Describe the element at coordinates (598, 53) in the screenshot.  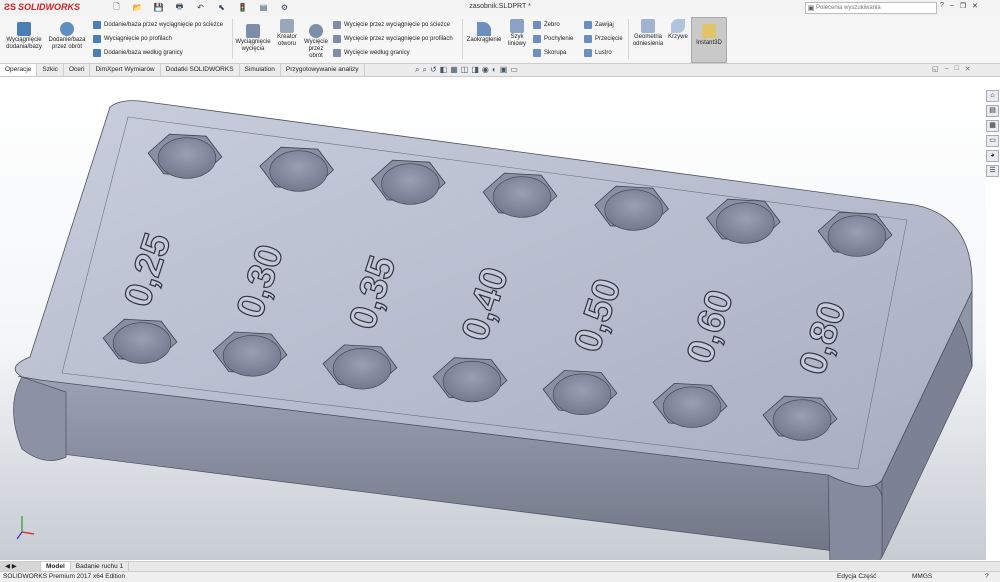
I see `mirror-button: Lustro` at that location.